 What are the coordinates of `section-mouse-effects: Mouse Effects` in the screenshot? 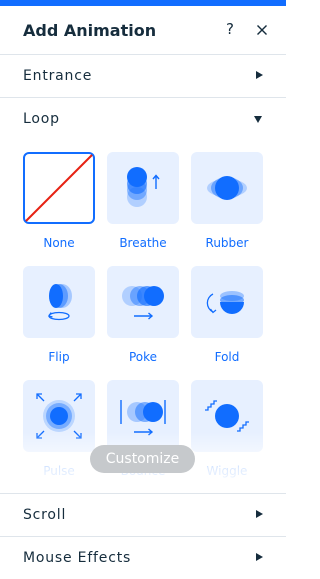 It's located at (143, 558).